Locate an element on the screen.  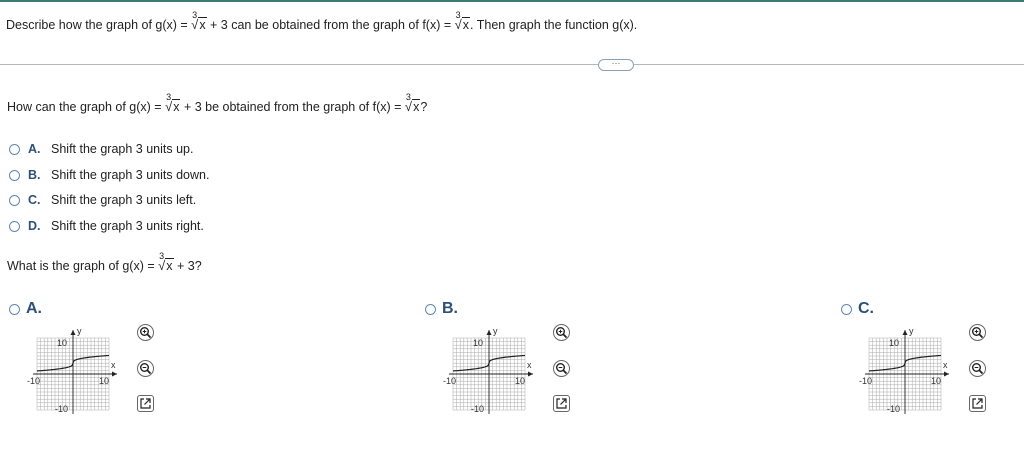
graph-c-plot: yx10-10-10 10 is located at coordinates (904, 370).